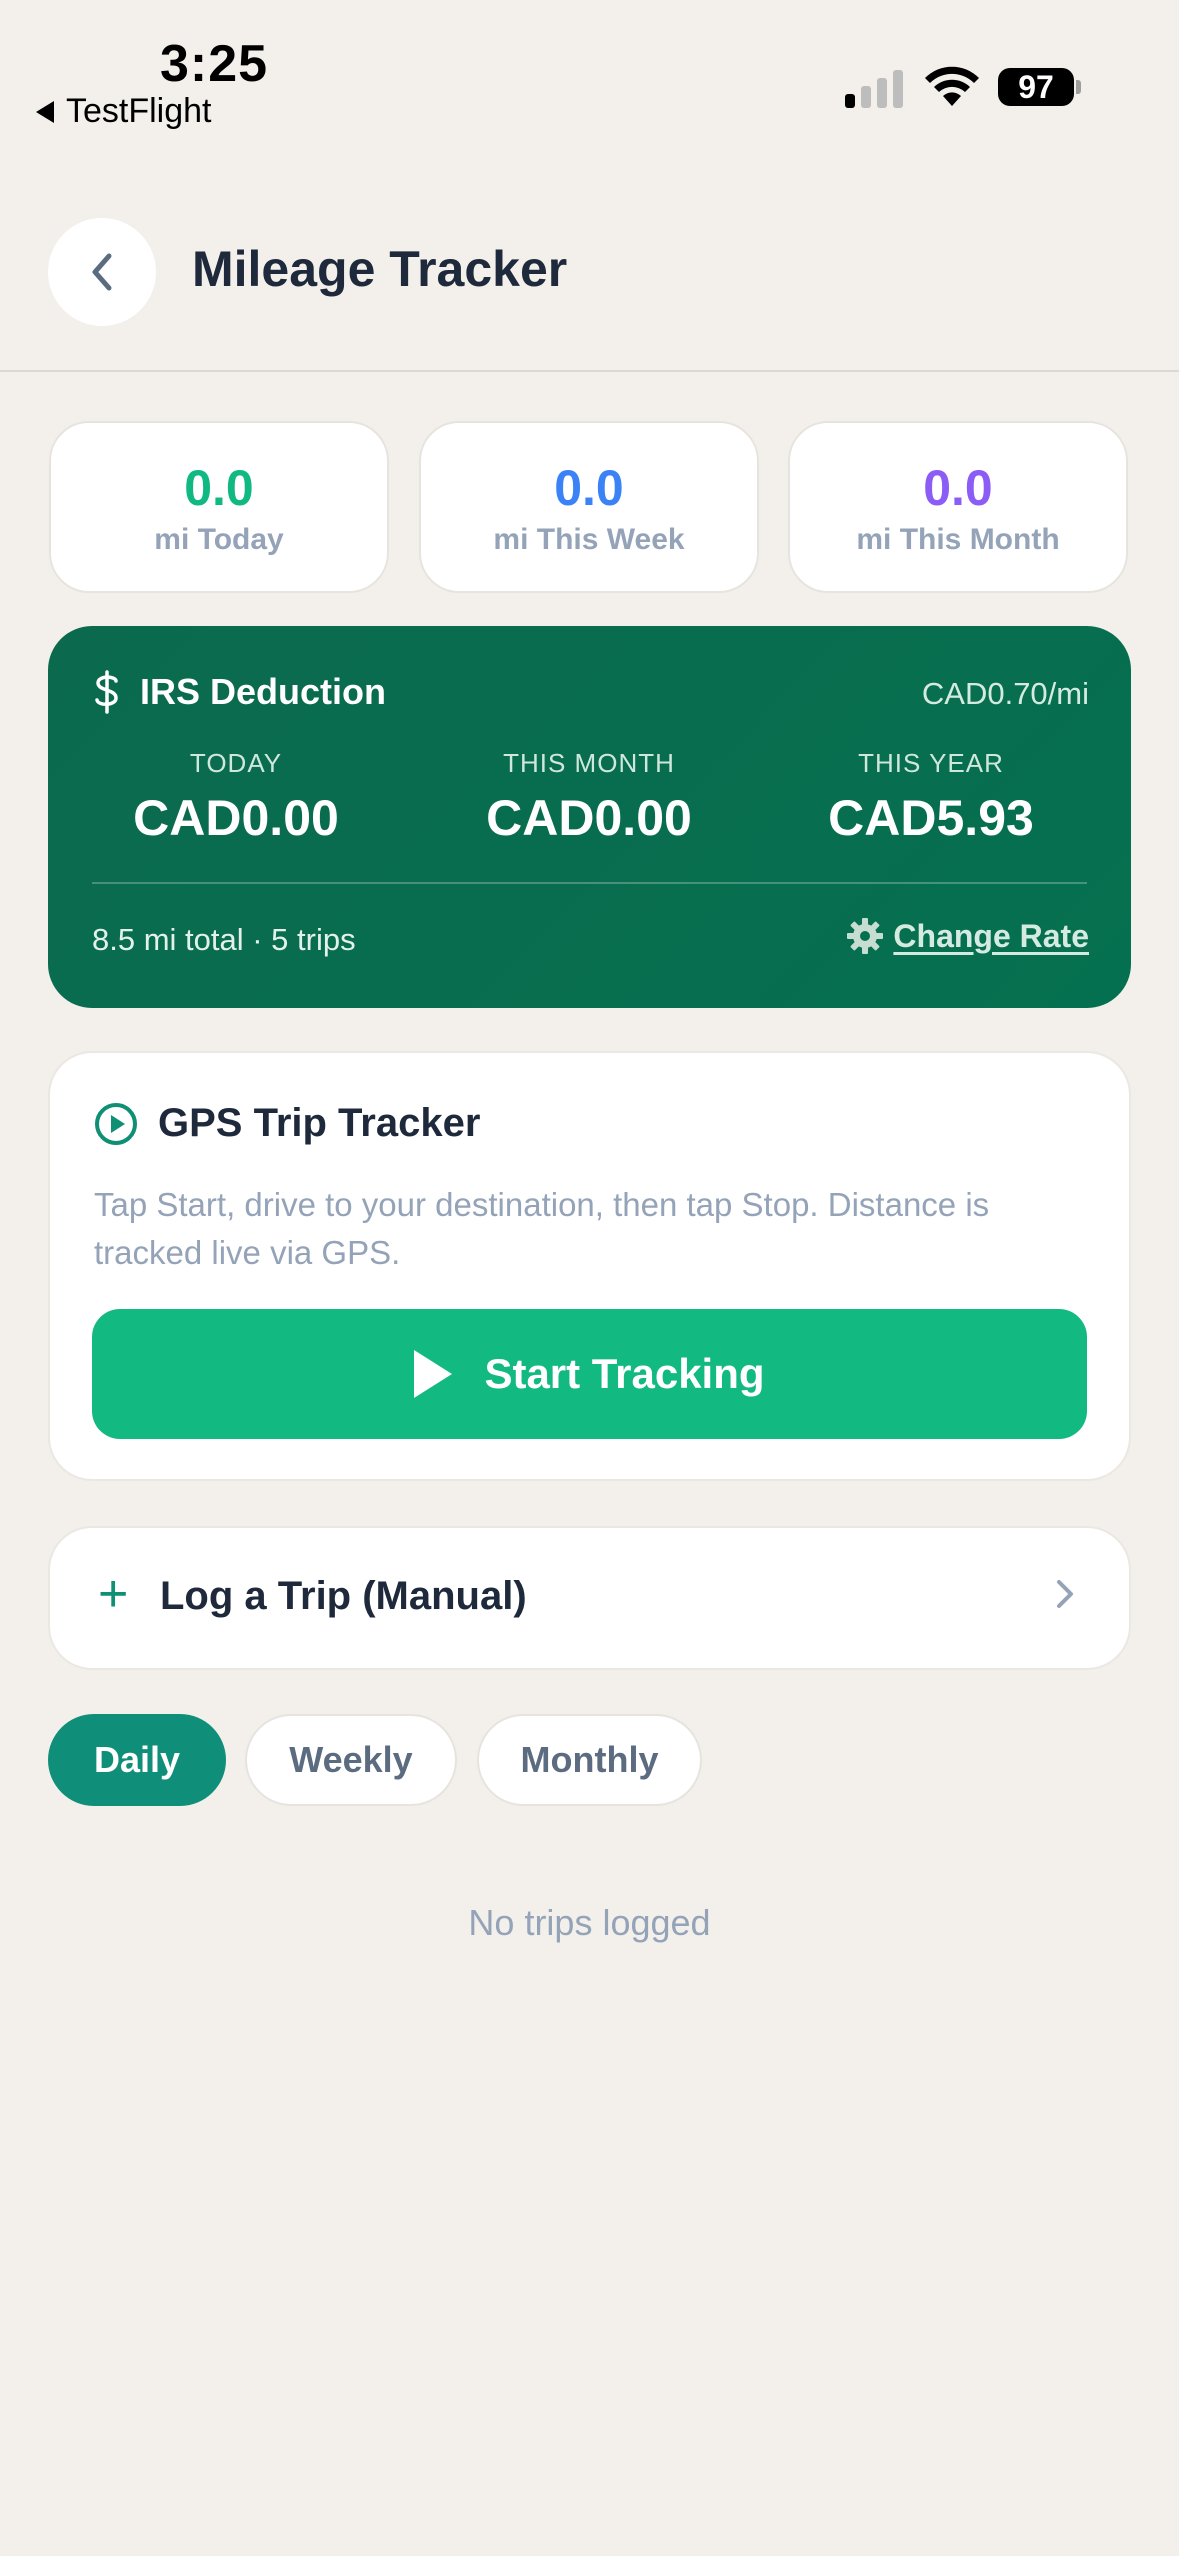 The image size is (1179, 2556). Describe the element at coordinates (958, 539) in the screenshot. I see `stat-label: mi This Month` at that location.